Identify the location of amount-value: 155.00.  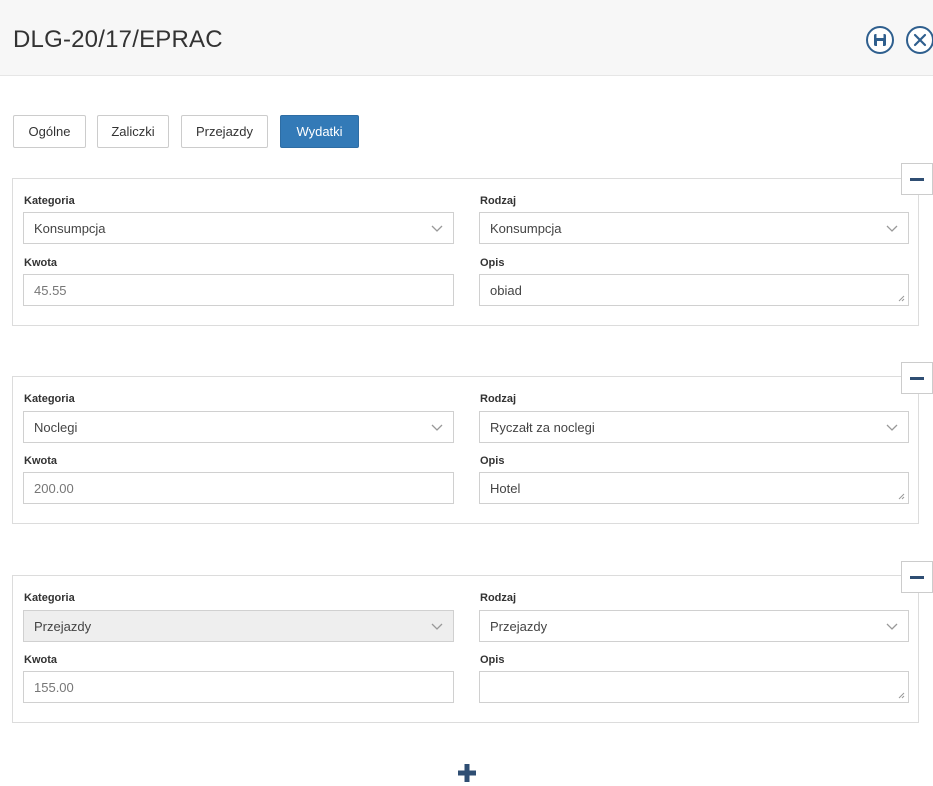
(54, 687).